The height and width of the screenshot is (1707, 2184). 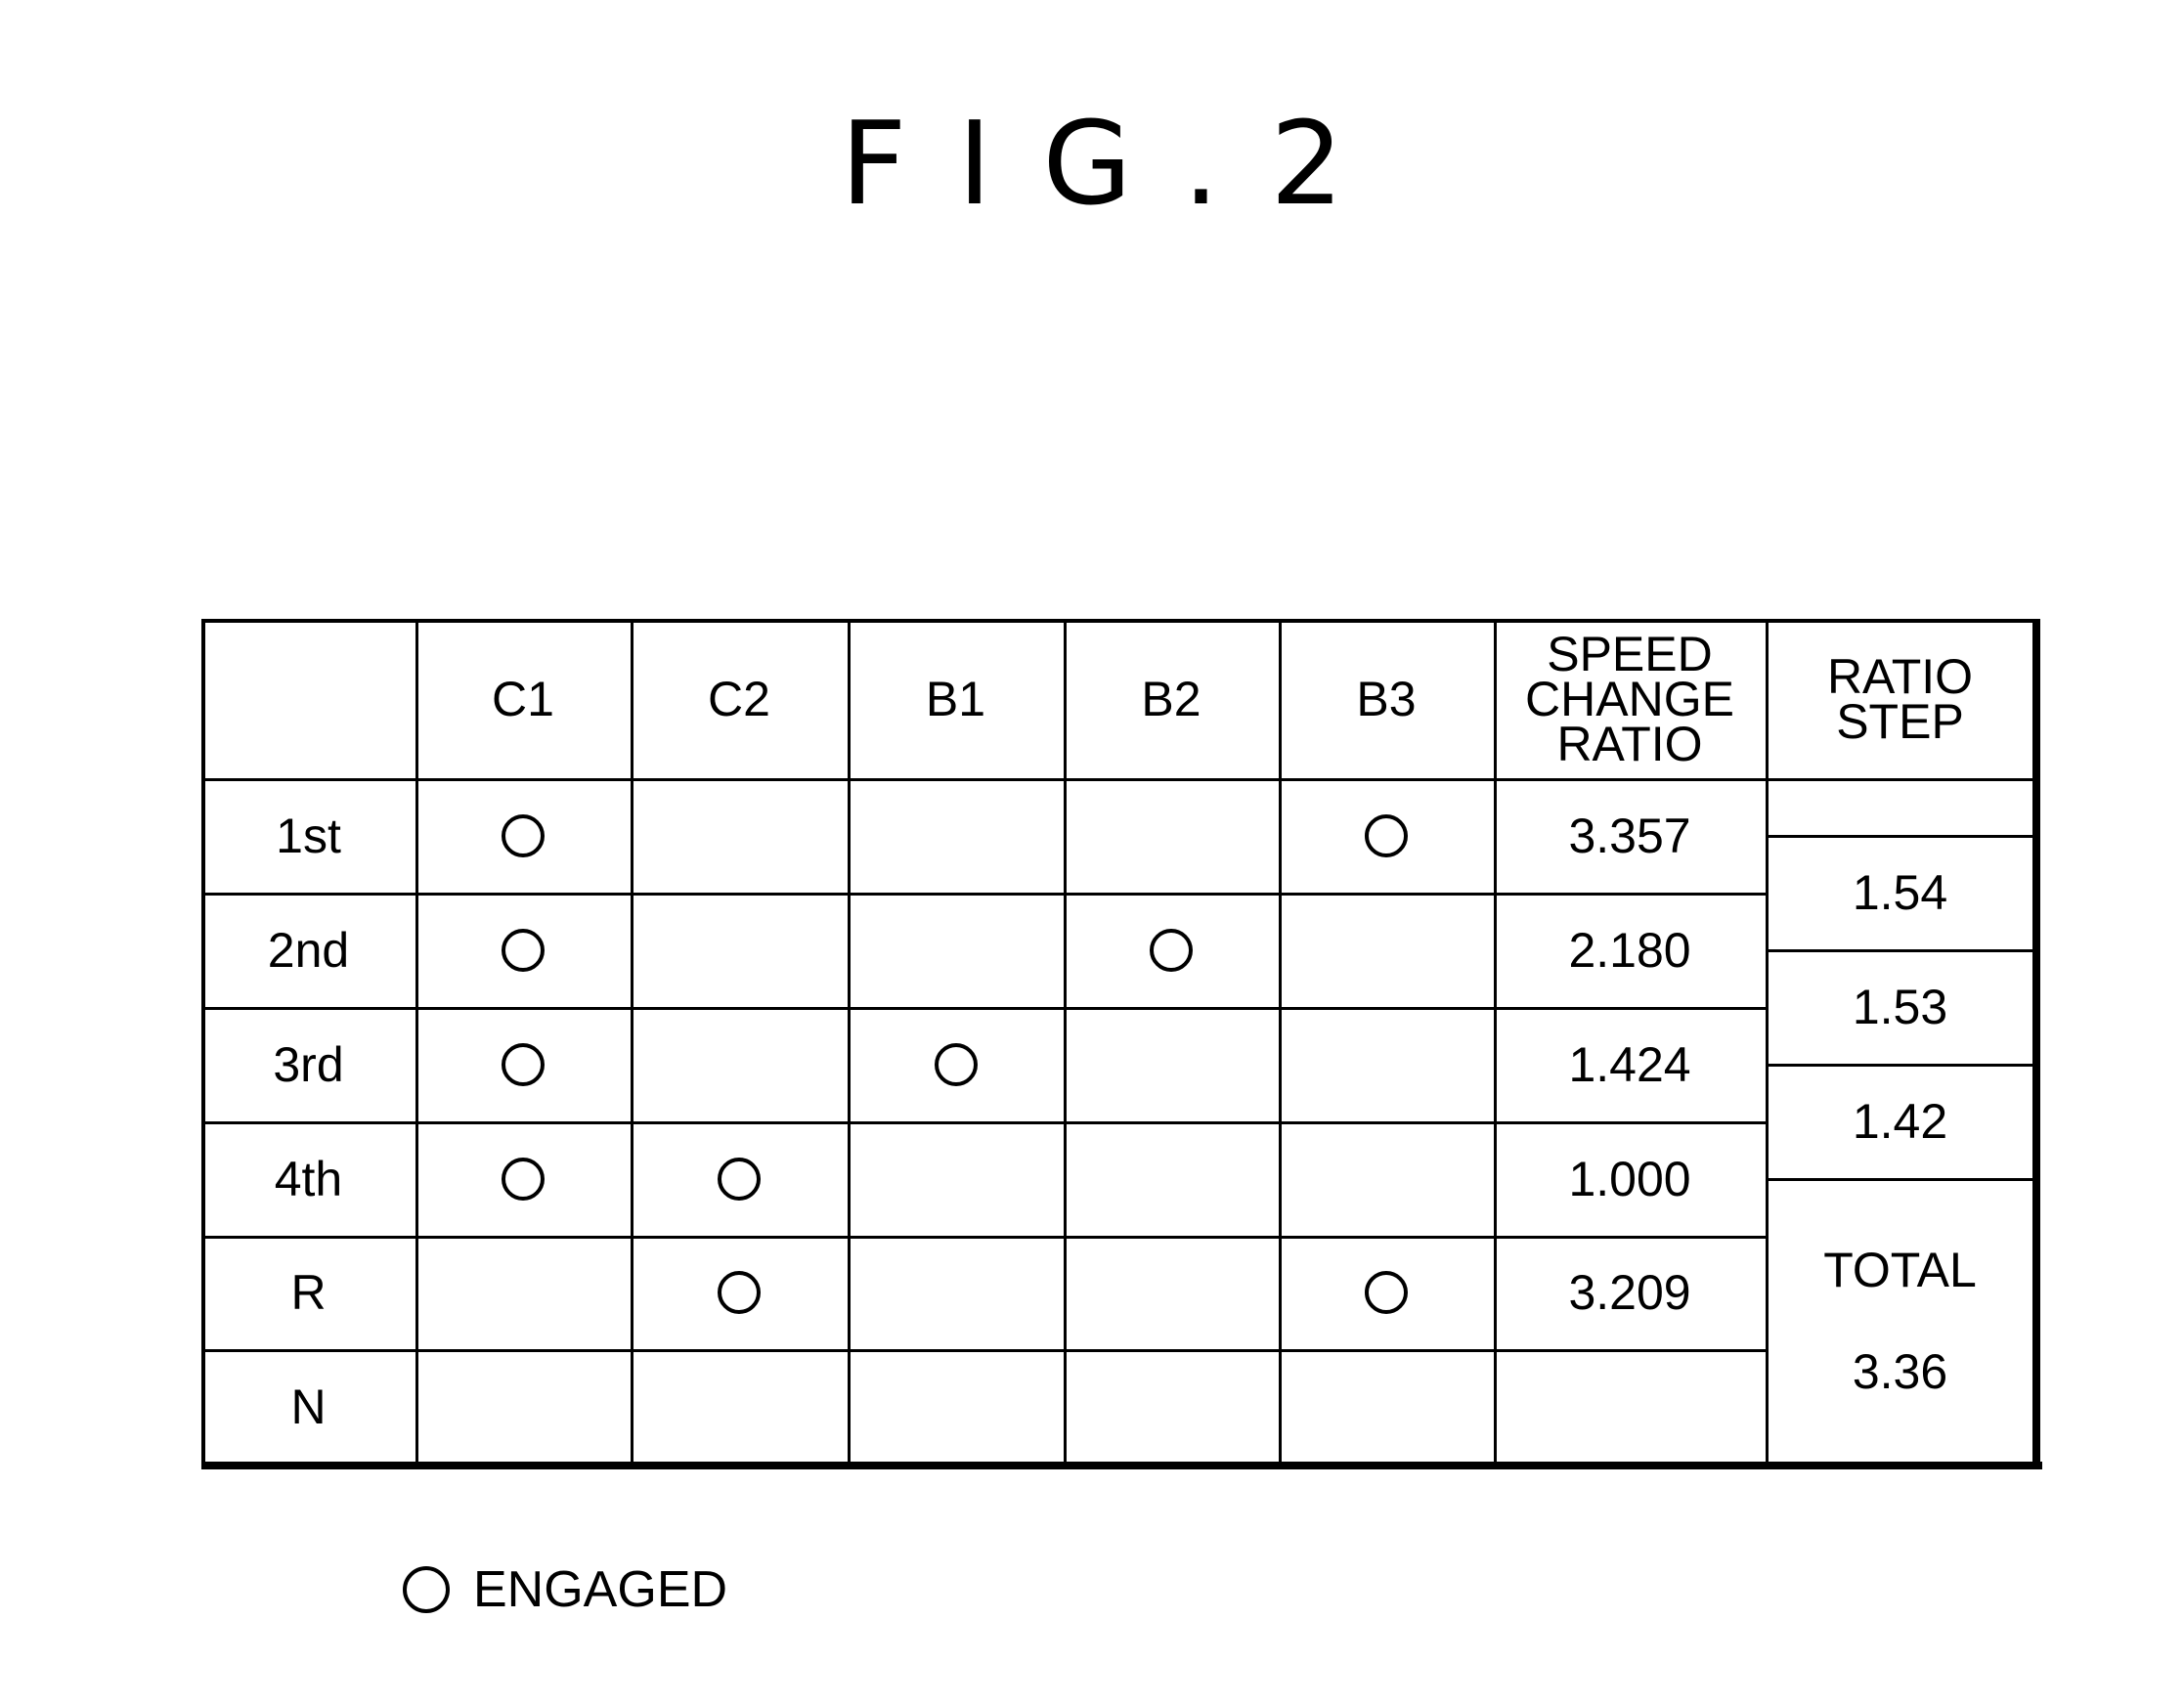 What do you see at coordinates (1171, 1406) in the screenshot?
I see `engagement-cell-n-b2` at bounding box center [1171, 1406].